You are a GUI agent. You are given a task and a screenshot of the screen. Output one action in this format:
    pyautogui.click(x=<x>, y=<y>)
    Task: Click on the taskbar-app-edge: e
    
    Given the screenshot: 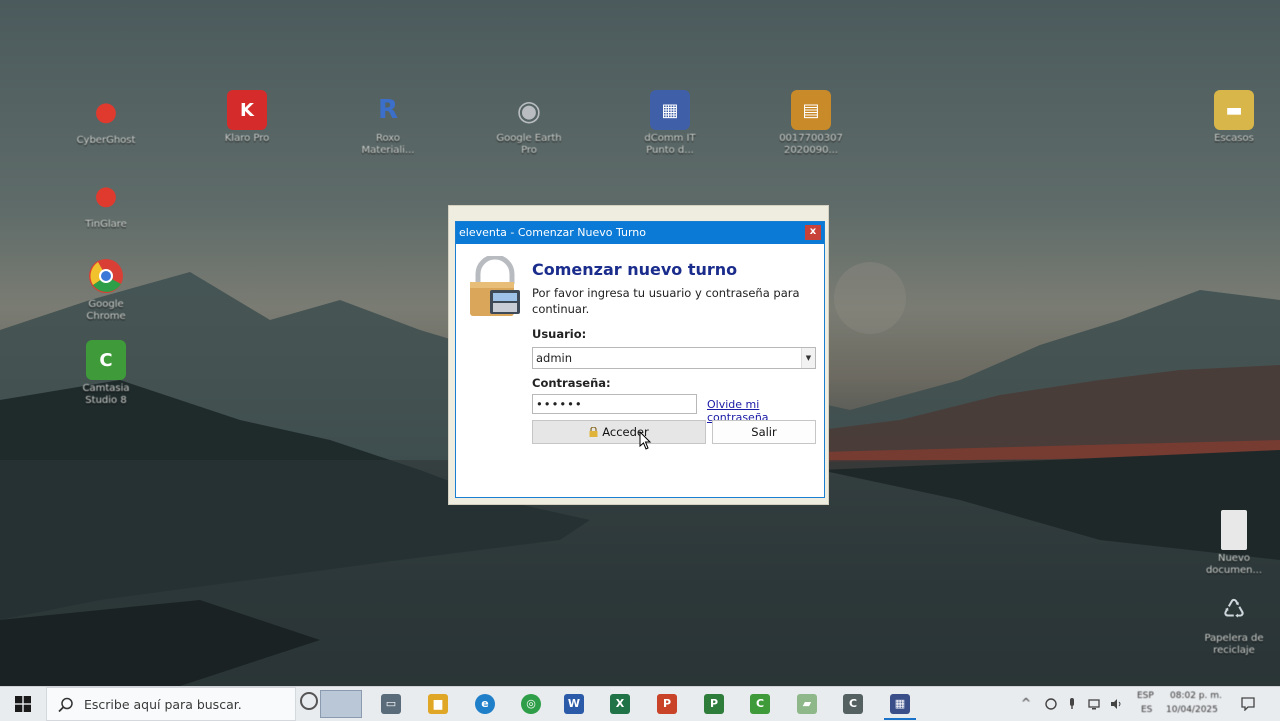 What is the action you would take?
    pyautogui.click(x=485, y=704)
    